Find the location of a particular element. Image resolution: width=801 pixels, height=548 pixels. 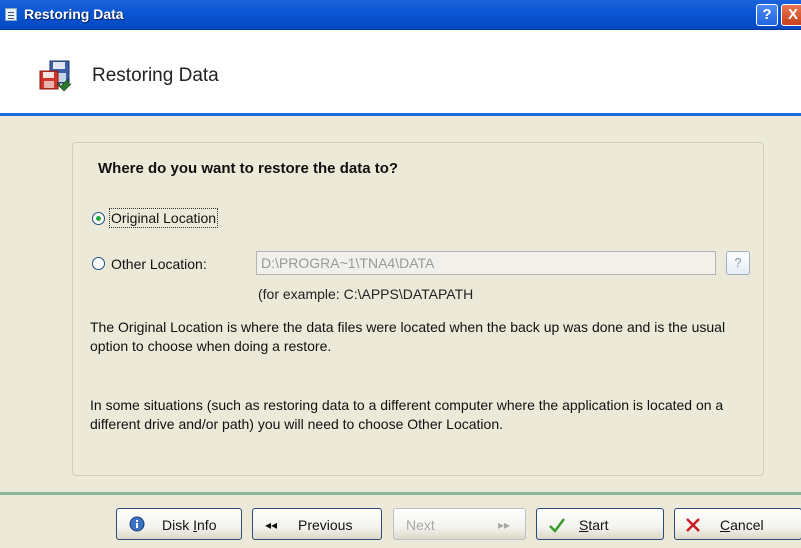

fast-forward-icon: ▸▸ is located at coordinates (504, 525).